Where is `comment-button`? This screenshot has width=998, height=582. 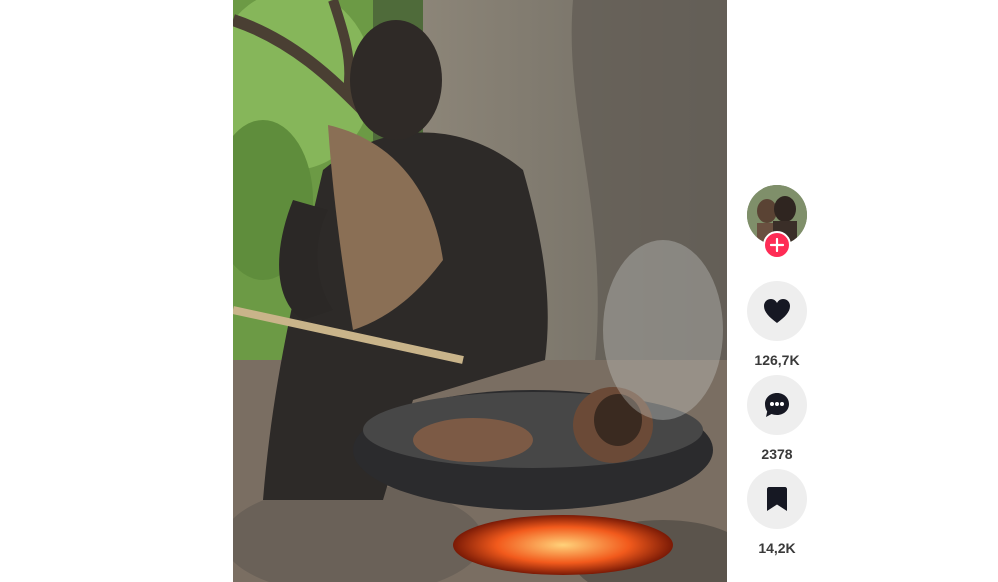 comment-button is located at coordinates (777, 405).